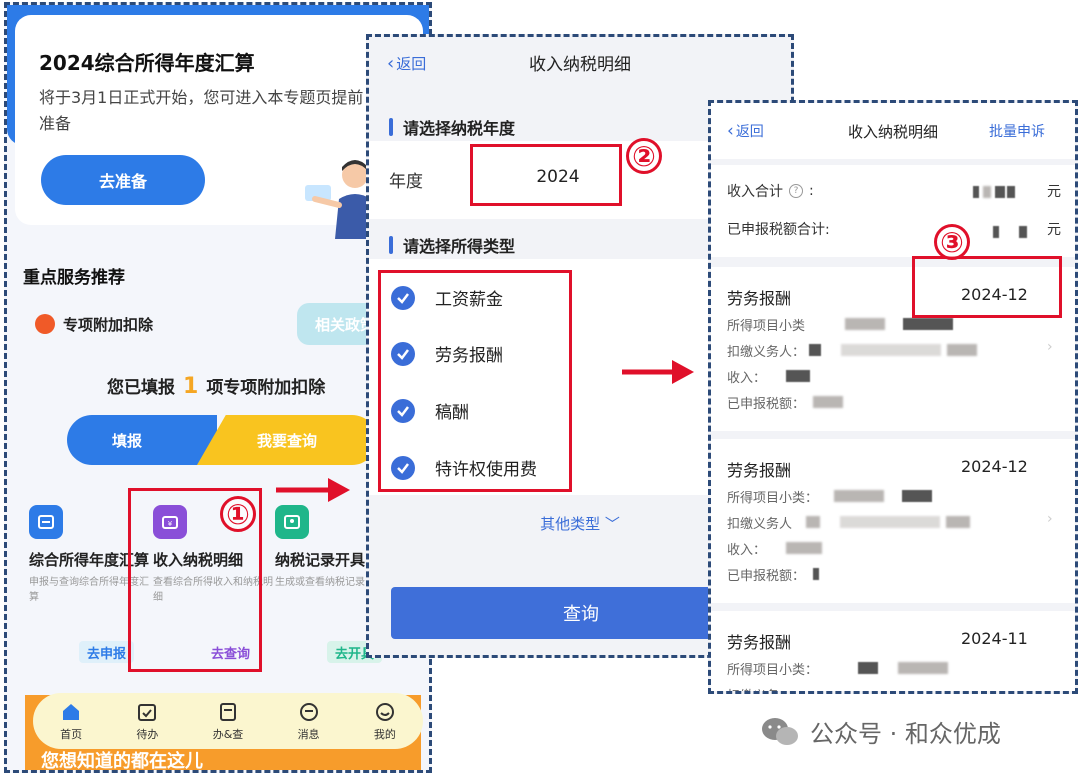  Describe the element at coordinates (147, 63) in the screenshot. I see `page-title: 2024综合所得年度汇算` at that location.